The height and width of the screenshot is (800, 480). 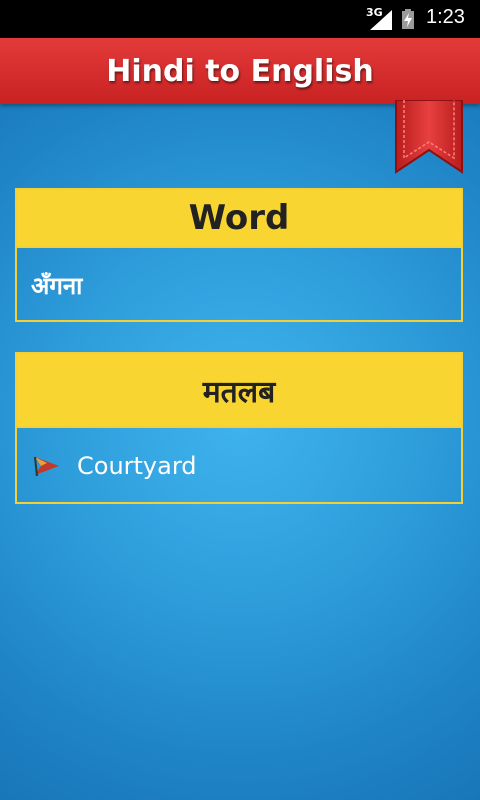 I want to click on status-bar: 3G 1:23, so click(x=240, y=19).